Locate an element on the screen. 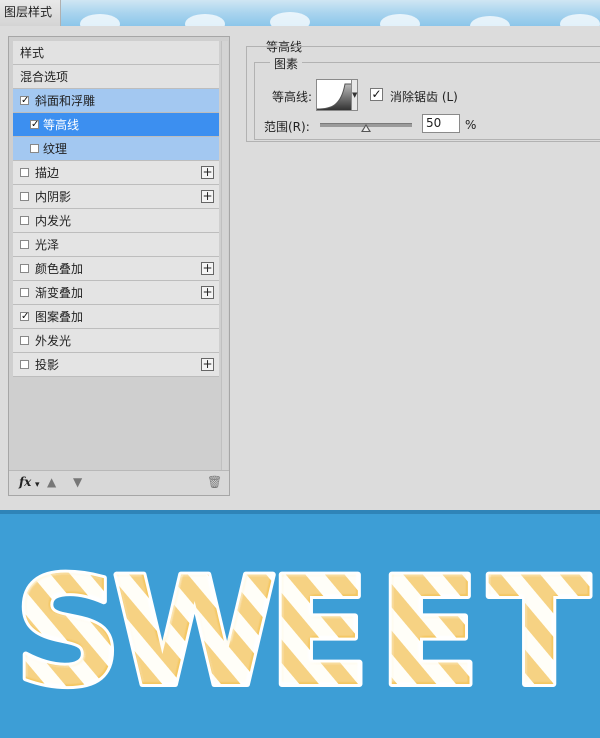 The image size is (600, 738). contour-dropdown-arrow-icon: ▼ is located at coordinates (355, 95).